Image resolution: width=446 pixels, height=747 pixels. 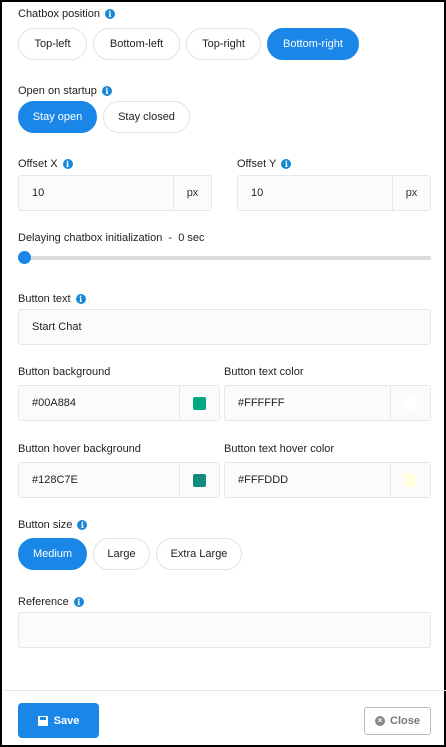 I want to click on button-text-label: Button text i, so click(x=52, y=299).